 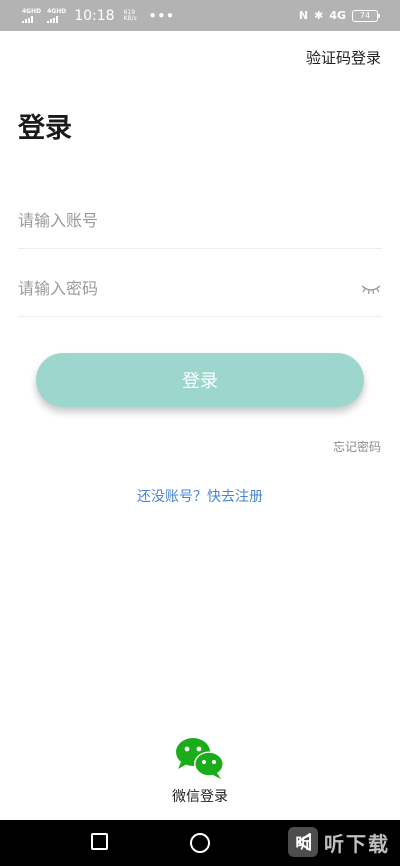 I want to click on wechat-icon, so click(x=200, y=758).